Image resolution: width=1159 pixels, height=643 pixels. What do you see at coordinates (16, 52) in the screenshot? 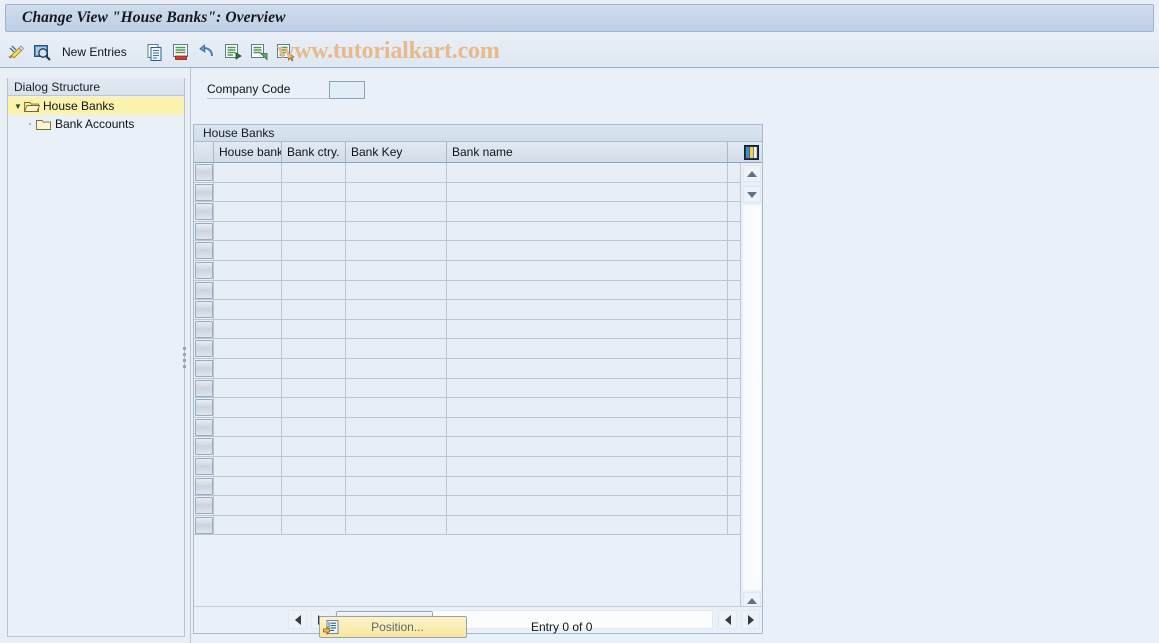
I see `change-display-pencil-icon` at bounding box center [16, 52].